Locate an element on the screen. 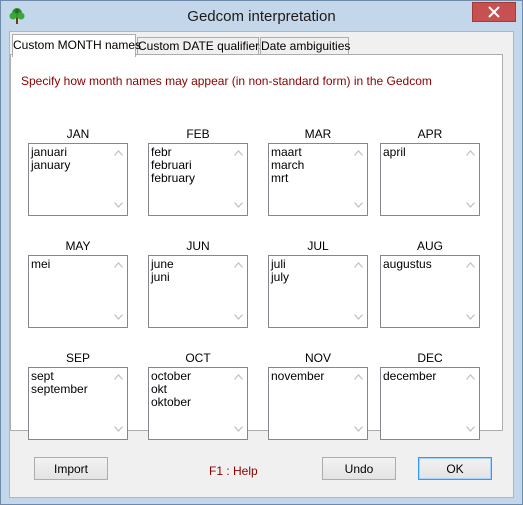 This screenshot has width=523, height=505. month-list-nov: november is located at coordinates (318, 403).